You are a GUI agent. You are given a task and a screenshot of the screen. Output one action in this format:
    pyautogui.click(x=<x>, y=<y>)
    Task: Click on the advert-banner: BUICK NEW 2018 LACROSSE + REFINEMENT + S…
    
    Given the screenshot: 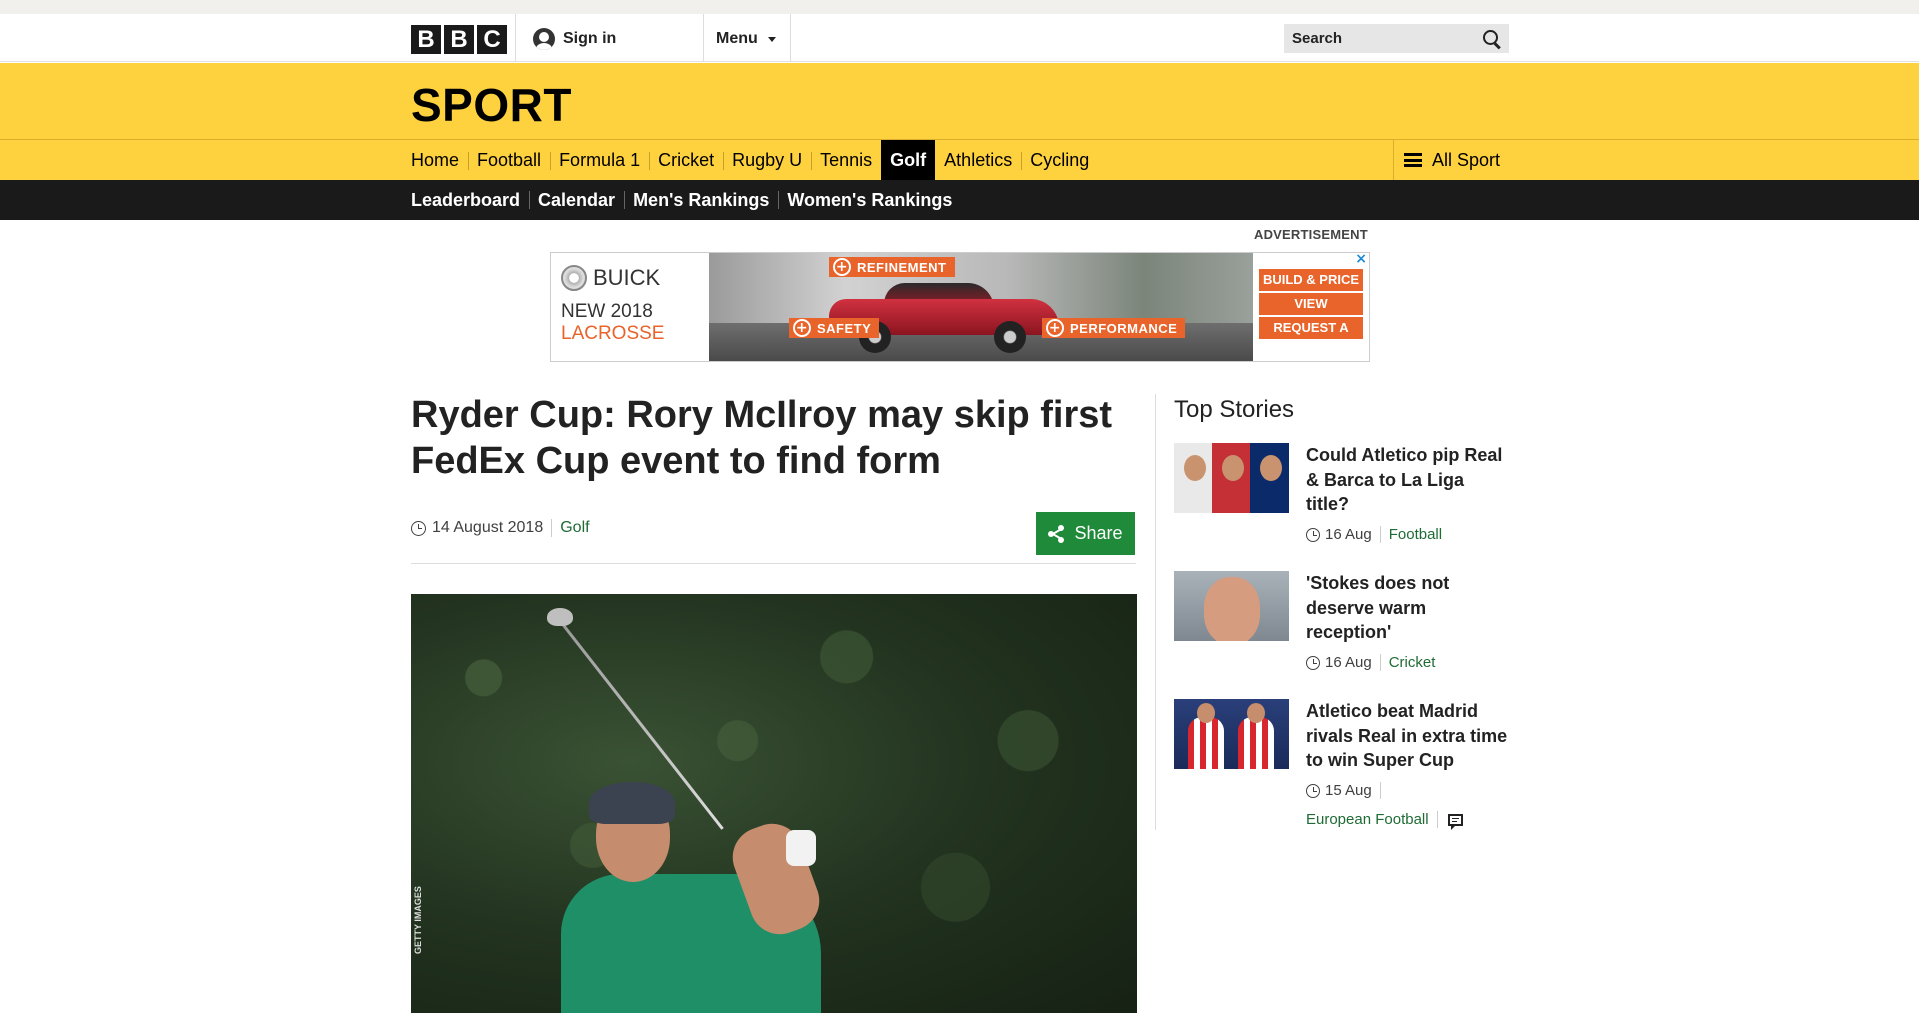 What is the action you would take?
    pyautogui.click(x=960, y=307)
    